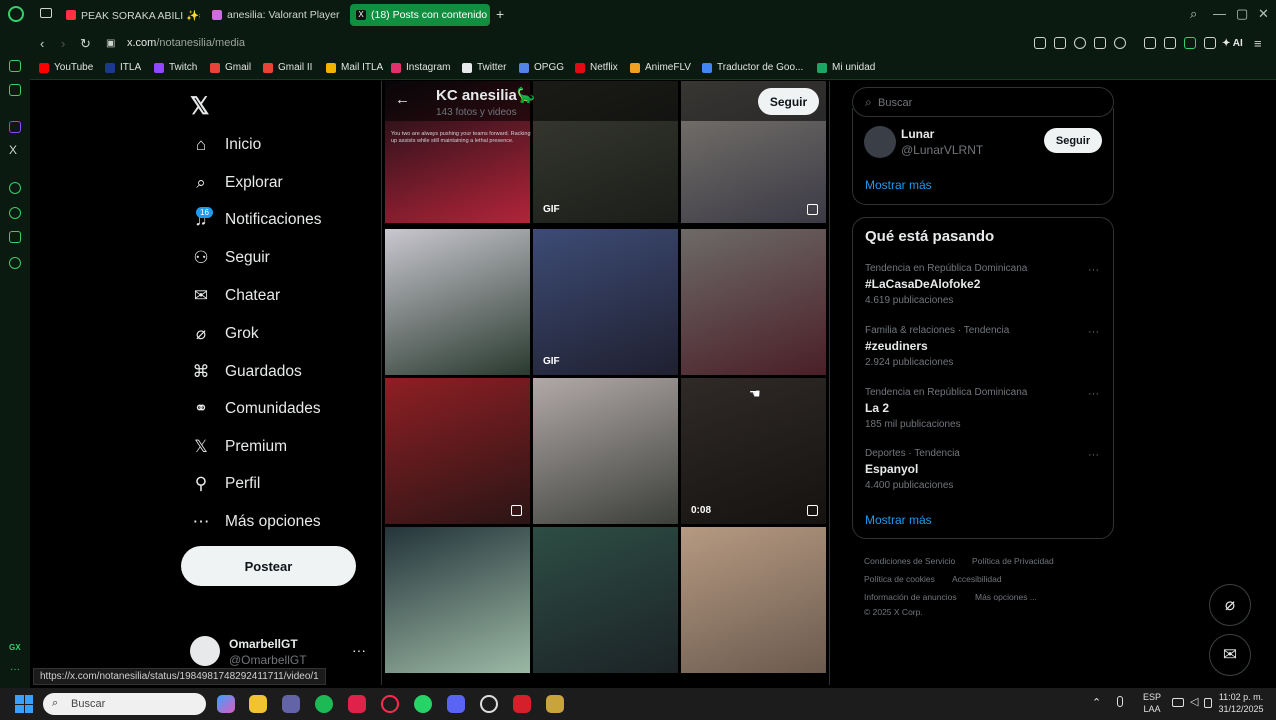 The image size is (1276, 720). What do you see at coordinates (877, 408) in the screenshot?
I see `trend-name: La 2` at bounding box center [877, 408].